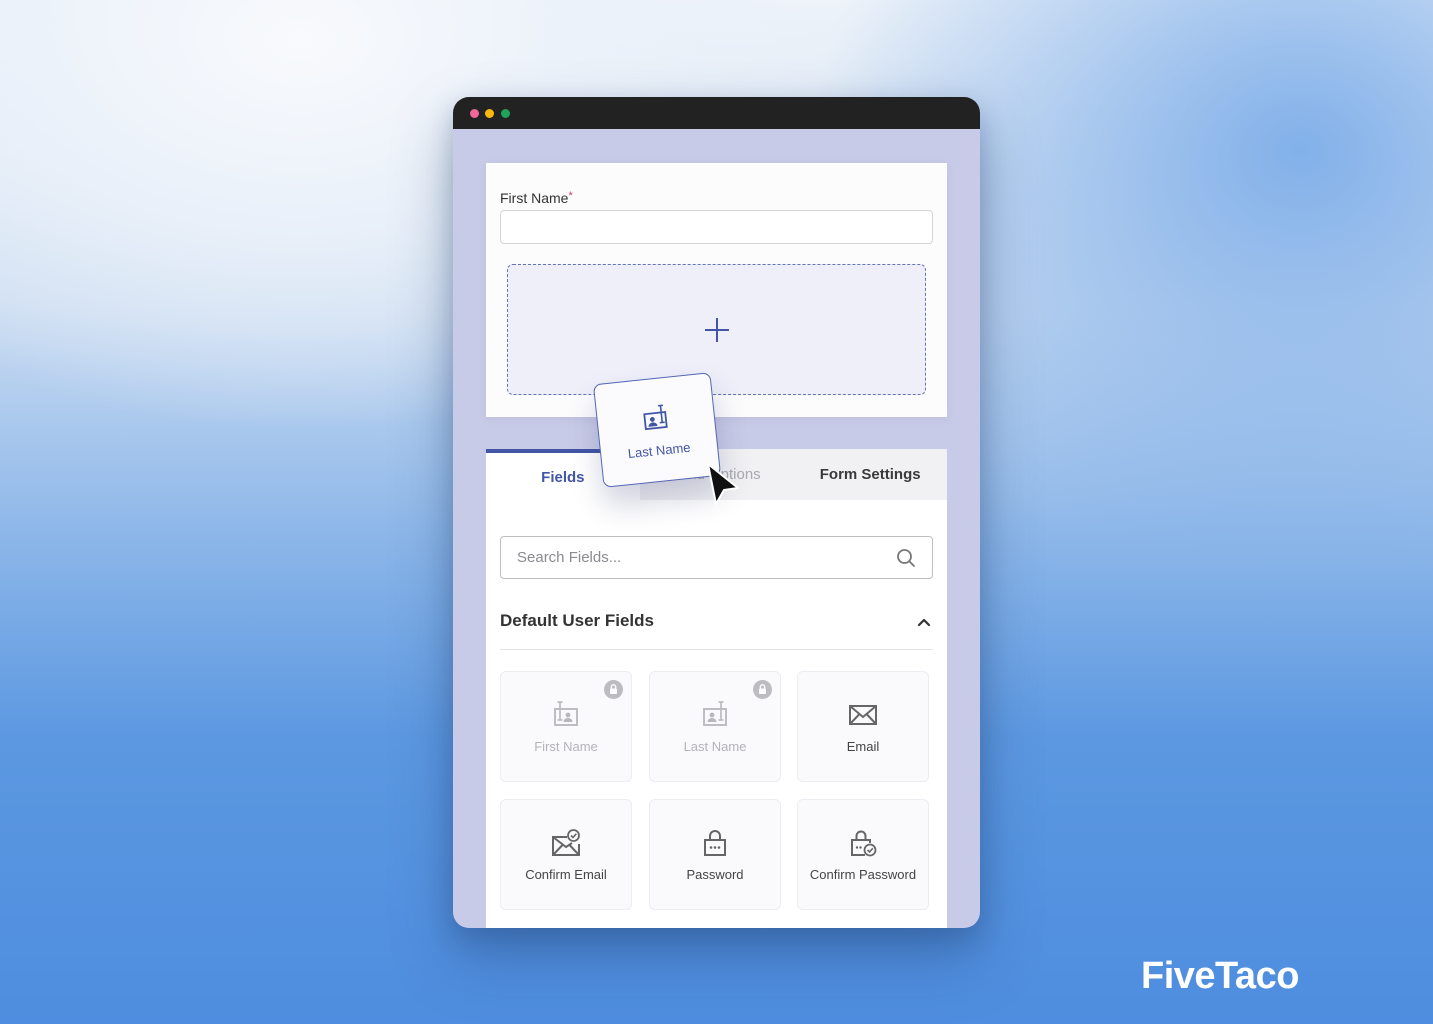  Describe the element at coordinates (563, 477) in the screenshot. I see `tab-fields-label: Fields` at that location.